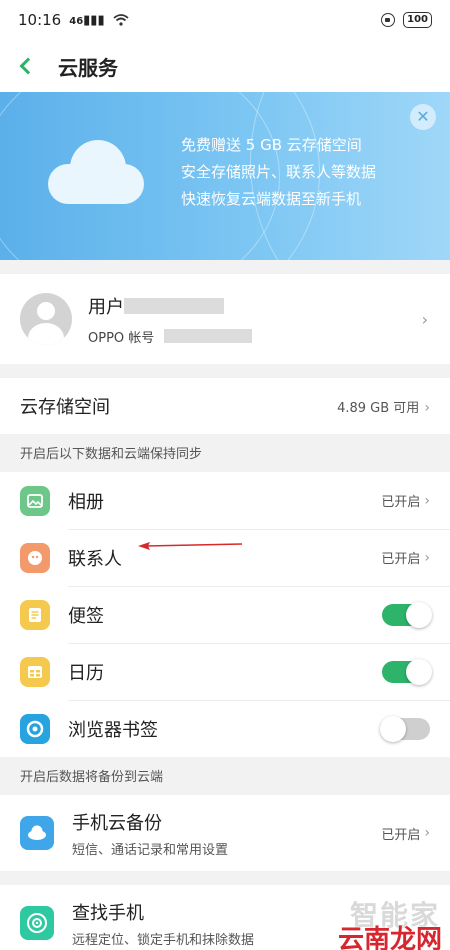 The height and width of the screenshot is (950, 450). Describe the element at coordinates (388, 20) in the screenshot. I see `orientation-lock-icon` at that location.